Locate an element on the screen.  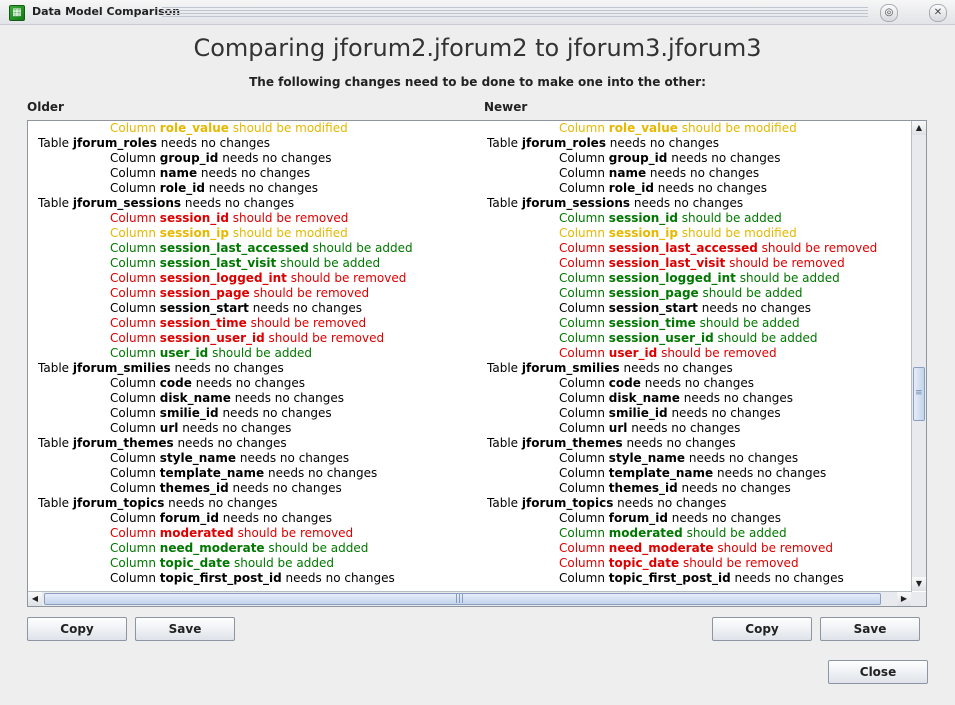
object-name: code is located at coordinates (175, 383).